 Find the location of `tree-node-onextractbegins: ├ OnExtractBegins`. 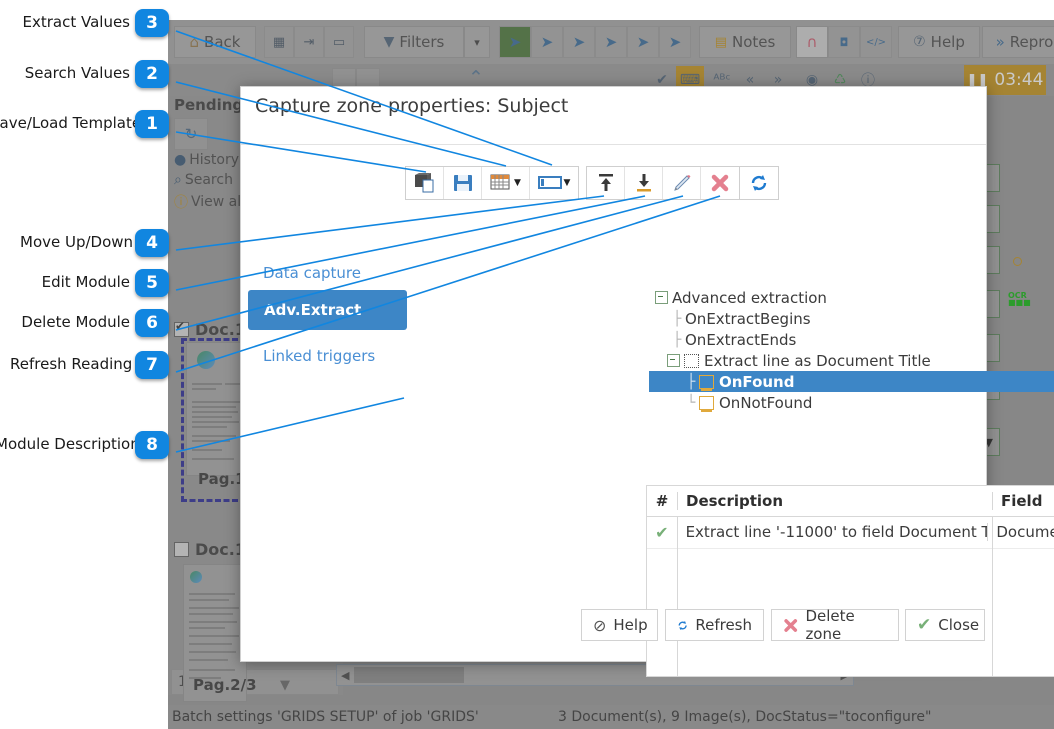

tree-node-onextractbegins: ├ OnExtractBegins is located at coordinates (851, 318).